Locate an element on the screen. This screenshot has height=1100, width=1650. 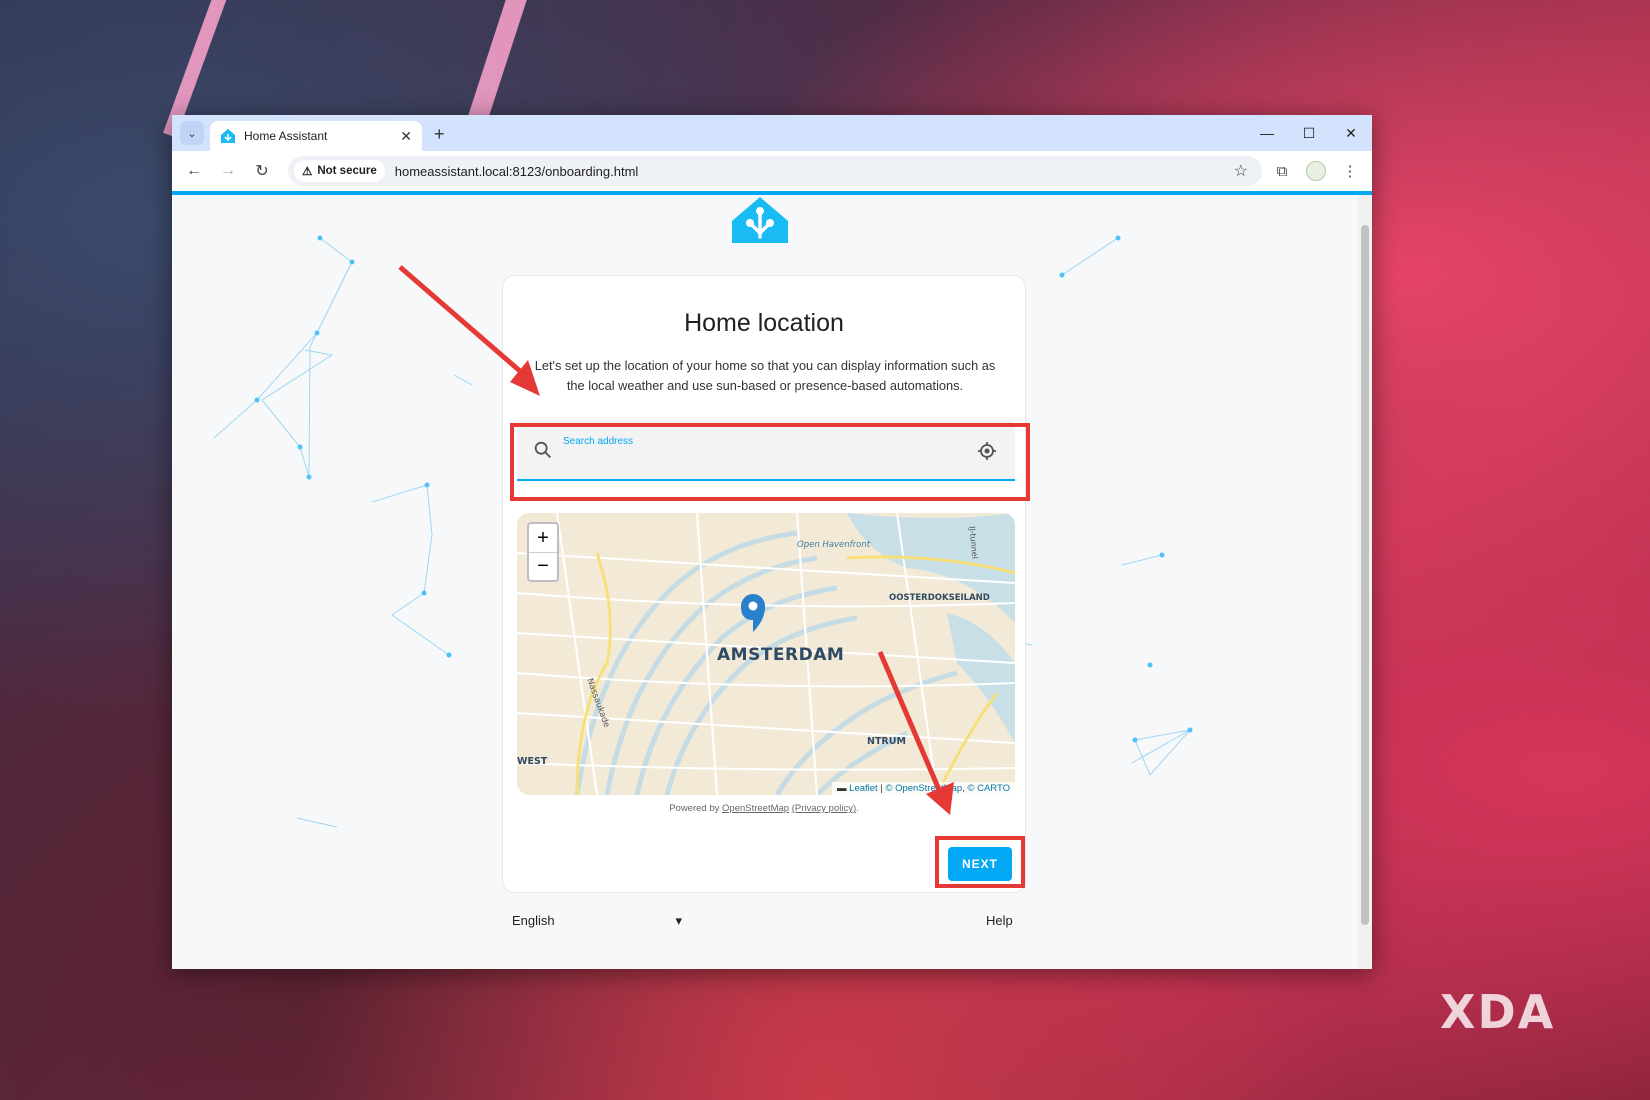
url-text: homeassistant.local:8123/onboarding.html is located at coordinates (809, 171).